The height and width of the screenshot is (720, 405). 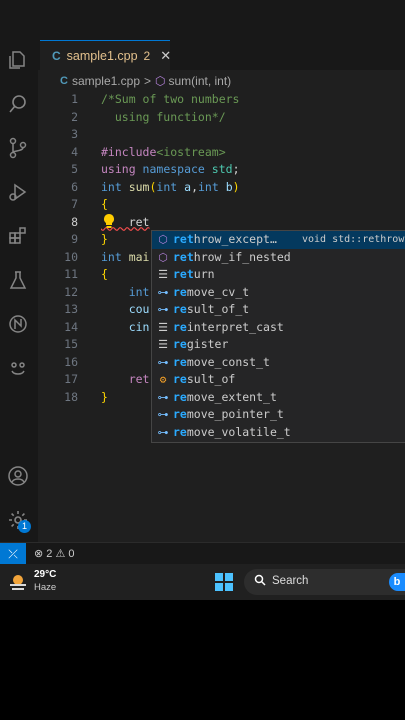 I want to click on code-line-13-text: cou, so click(x=125, y=309).